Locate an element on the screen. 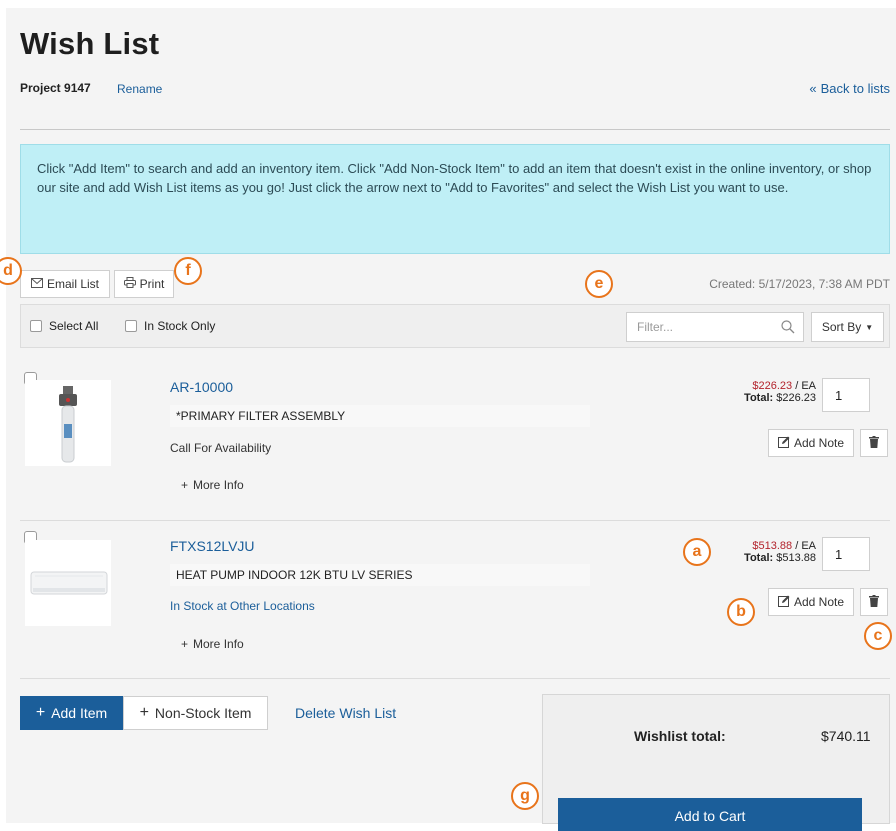 The image size is (896, 831). print-label: Print is located at coordinates (152, 284).